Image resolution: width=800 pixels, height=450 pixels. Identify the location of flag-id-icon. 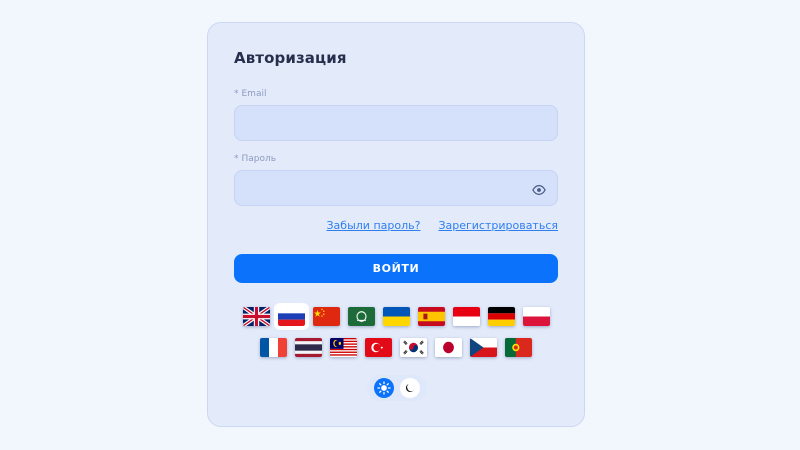
(466, 316).